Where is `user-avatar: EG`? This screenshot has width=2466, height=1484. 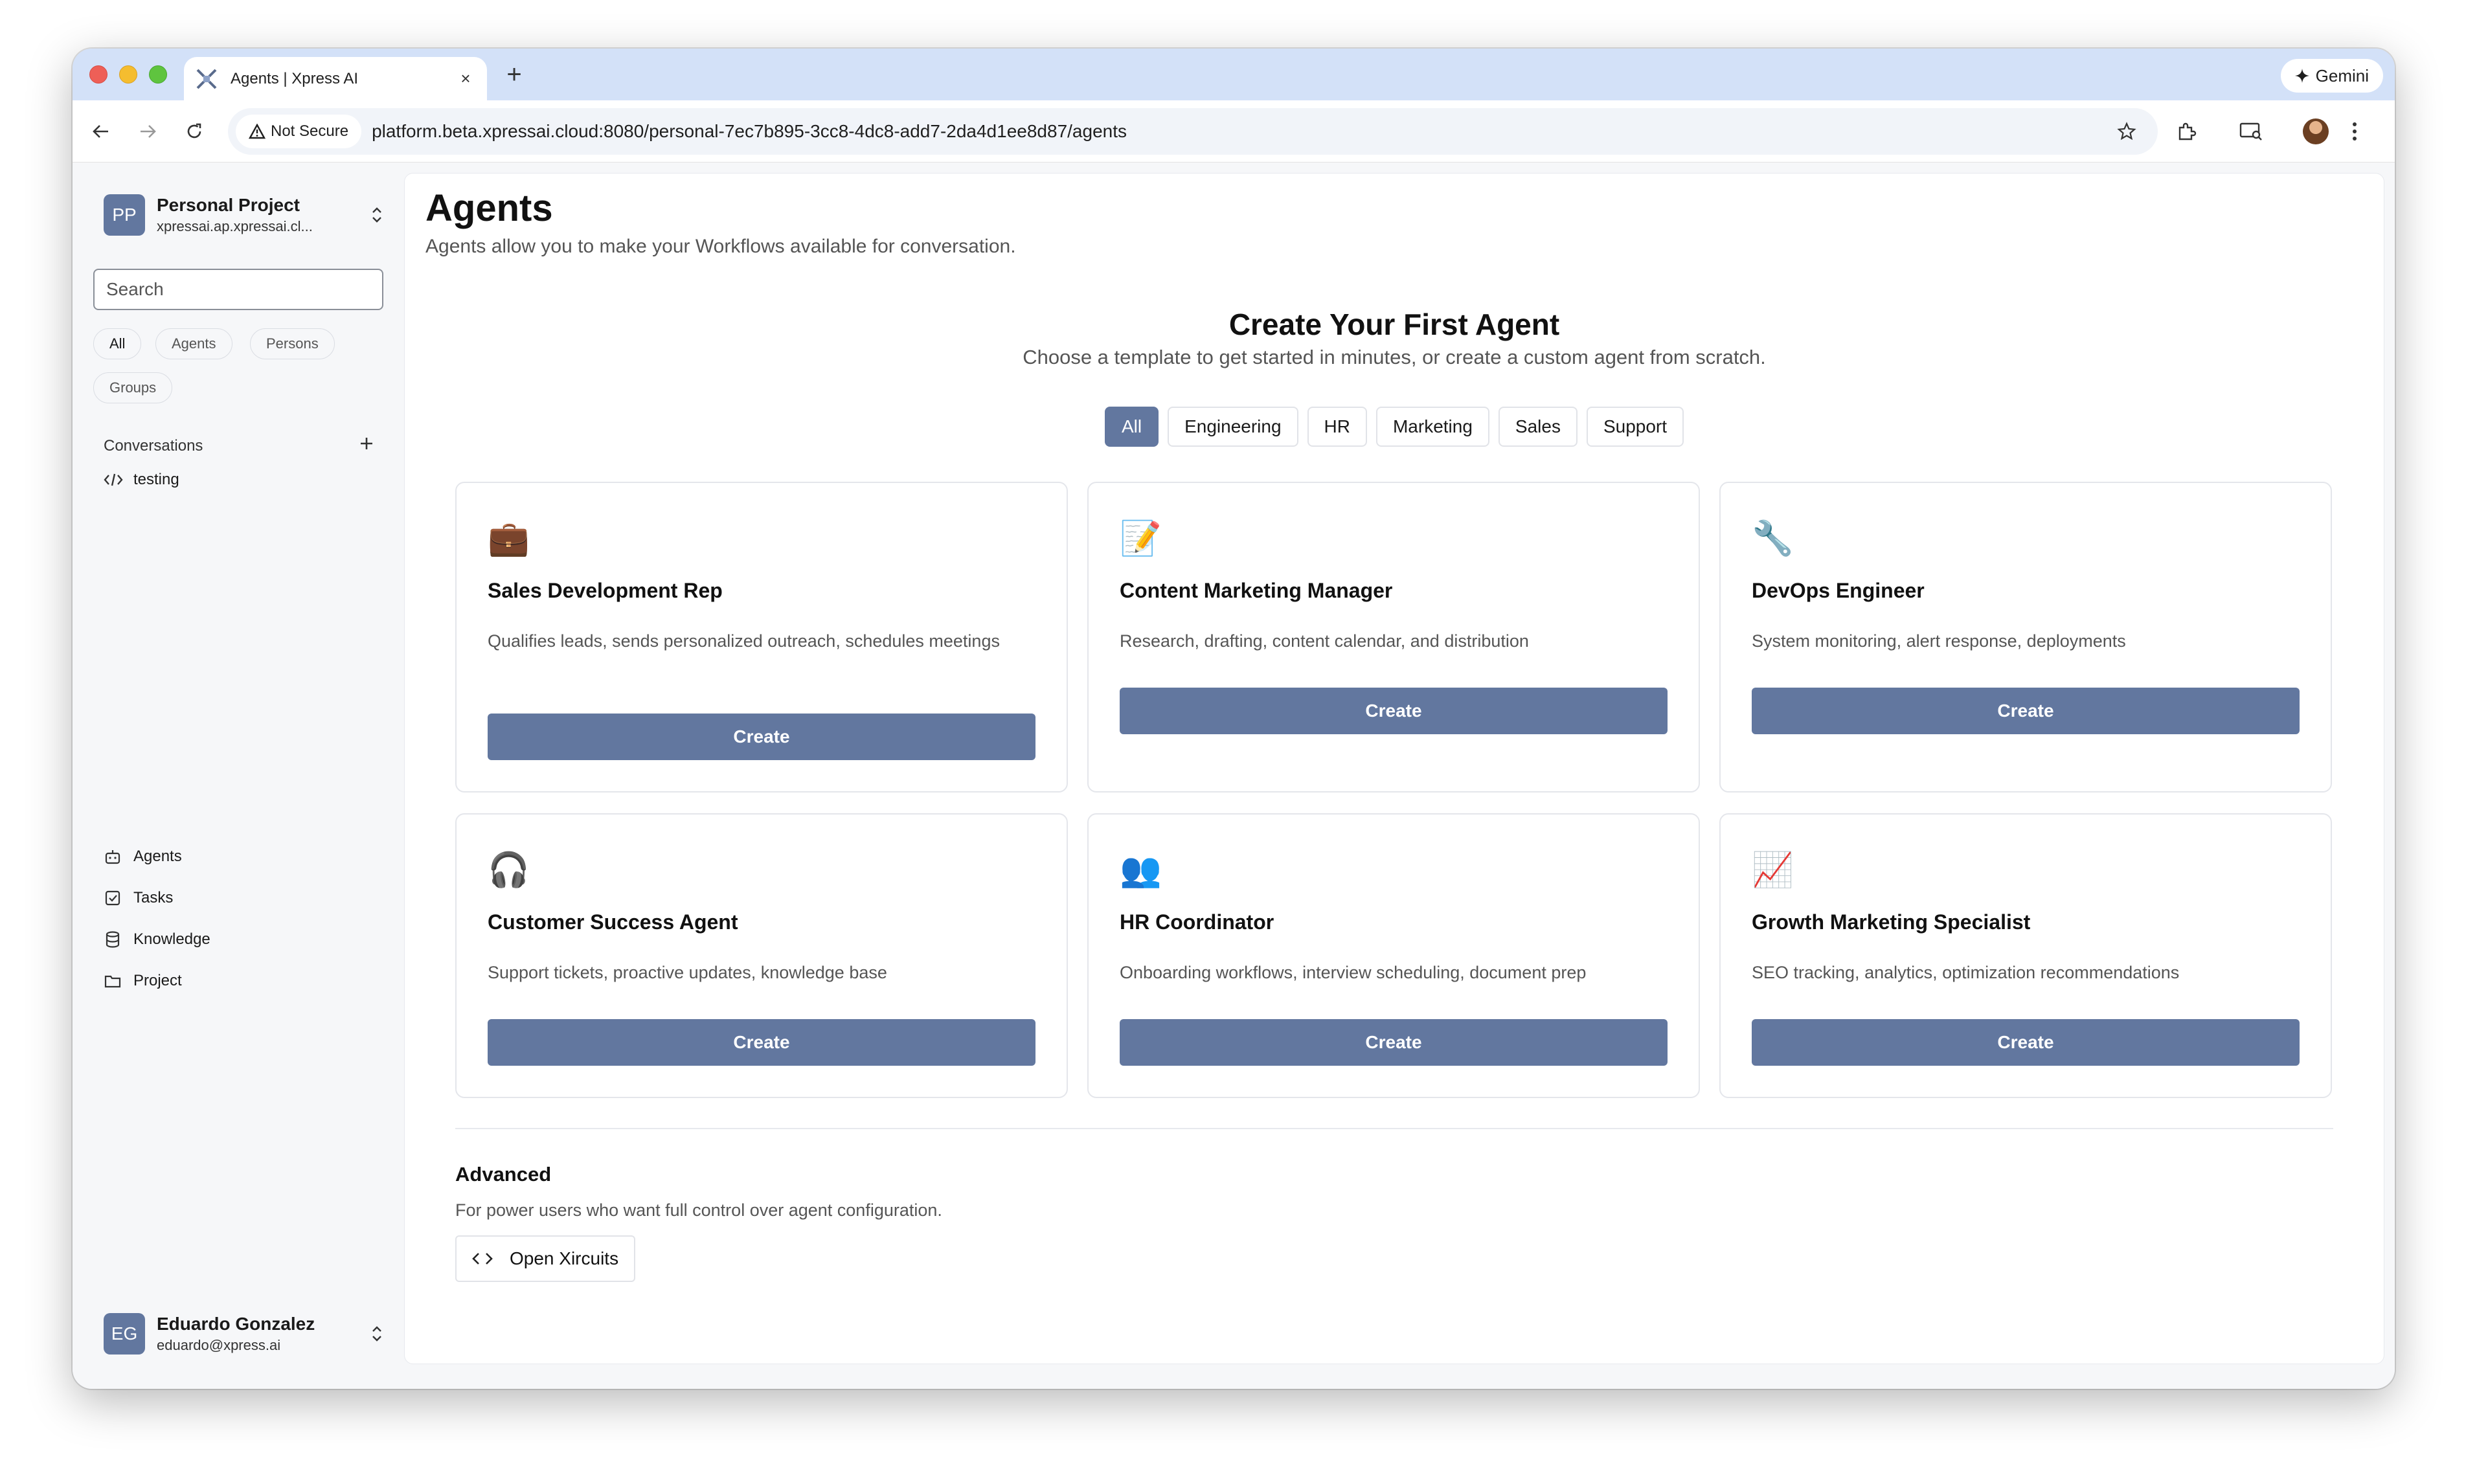 user-avatar: EG is located at coordinates (124, 1334).